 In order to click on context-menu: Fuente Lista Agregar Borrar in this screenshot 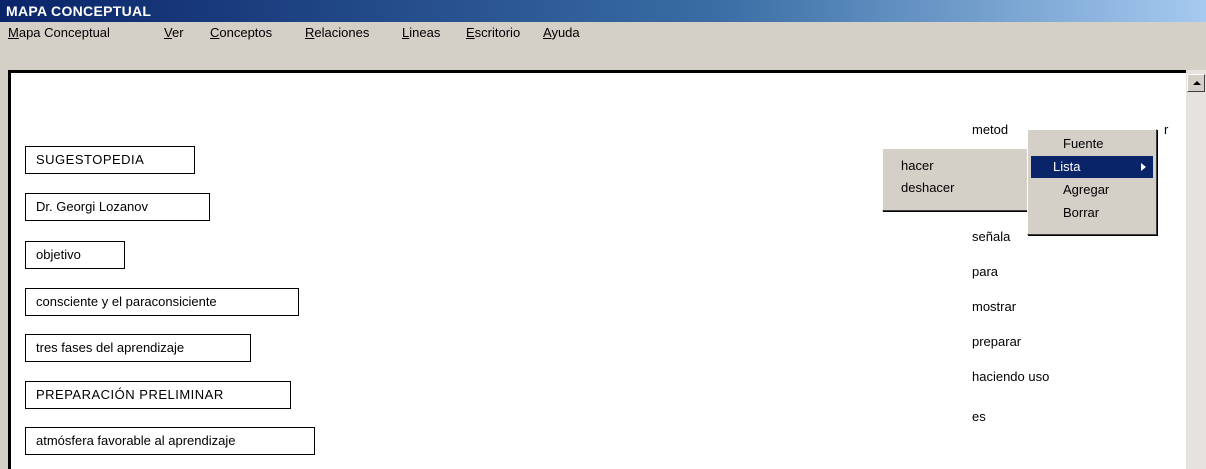, I will do `click(1092, 182)`.